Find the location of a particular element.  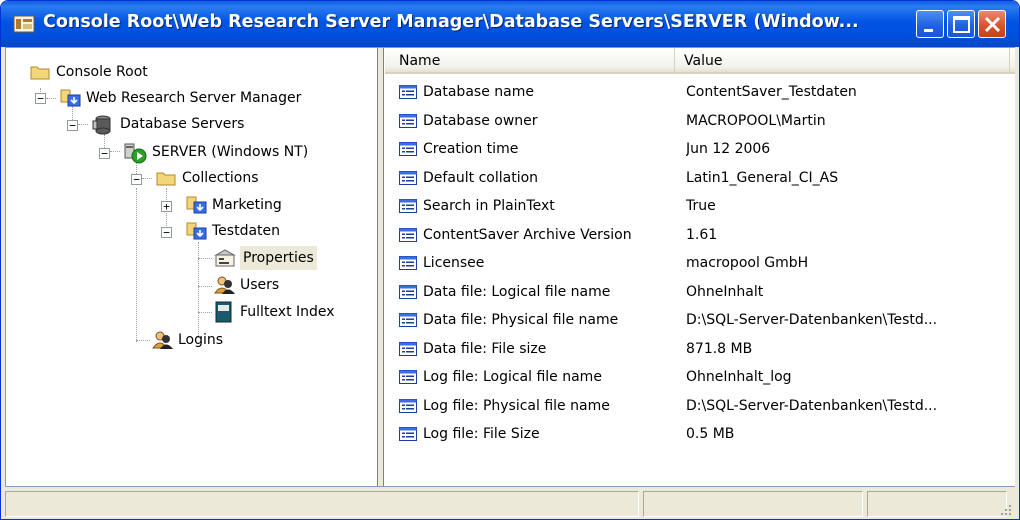

tree-item-label: Logins is located at coordinates (201, 340).